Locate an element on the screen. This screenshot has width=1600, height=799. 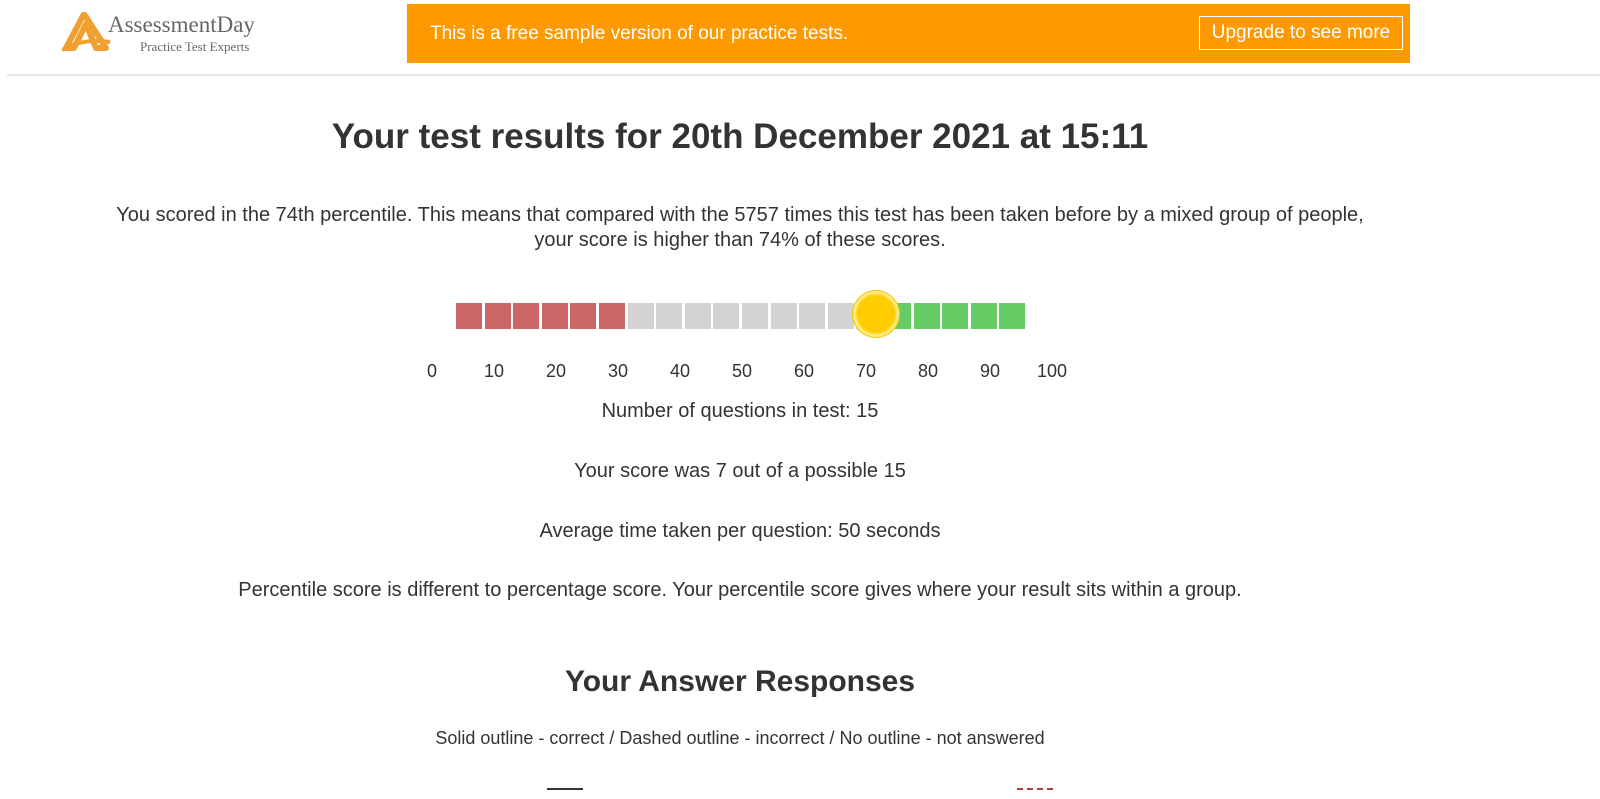
correct-answer-outline is located at coordinates (565, 789).